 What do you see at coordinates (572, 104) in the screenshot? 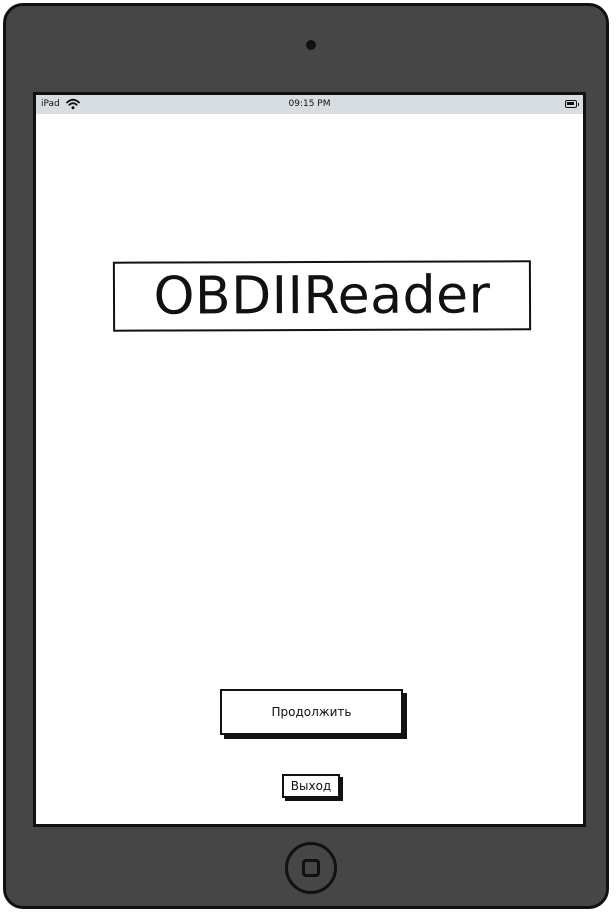
I see `battery-icon` at bounding box center [572, 104].